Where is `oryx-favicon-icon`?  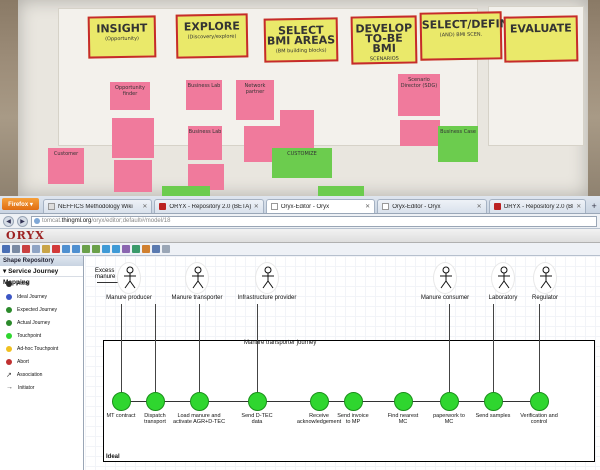 oryx-favicon-icon is located at coordinates (163, 206).